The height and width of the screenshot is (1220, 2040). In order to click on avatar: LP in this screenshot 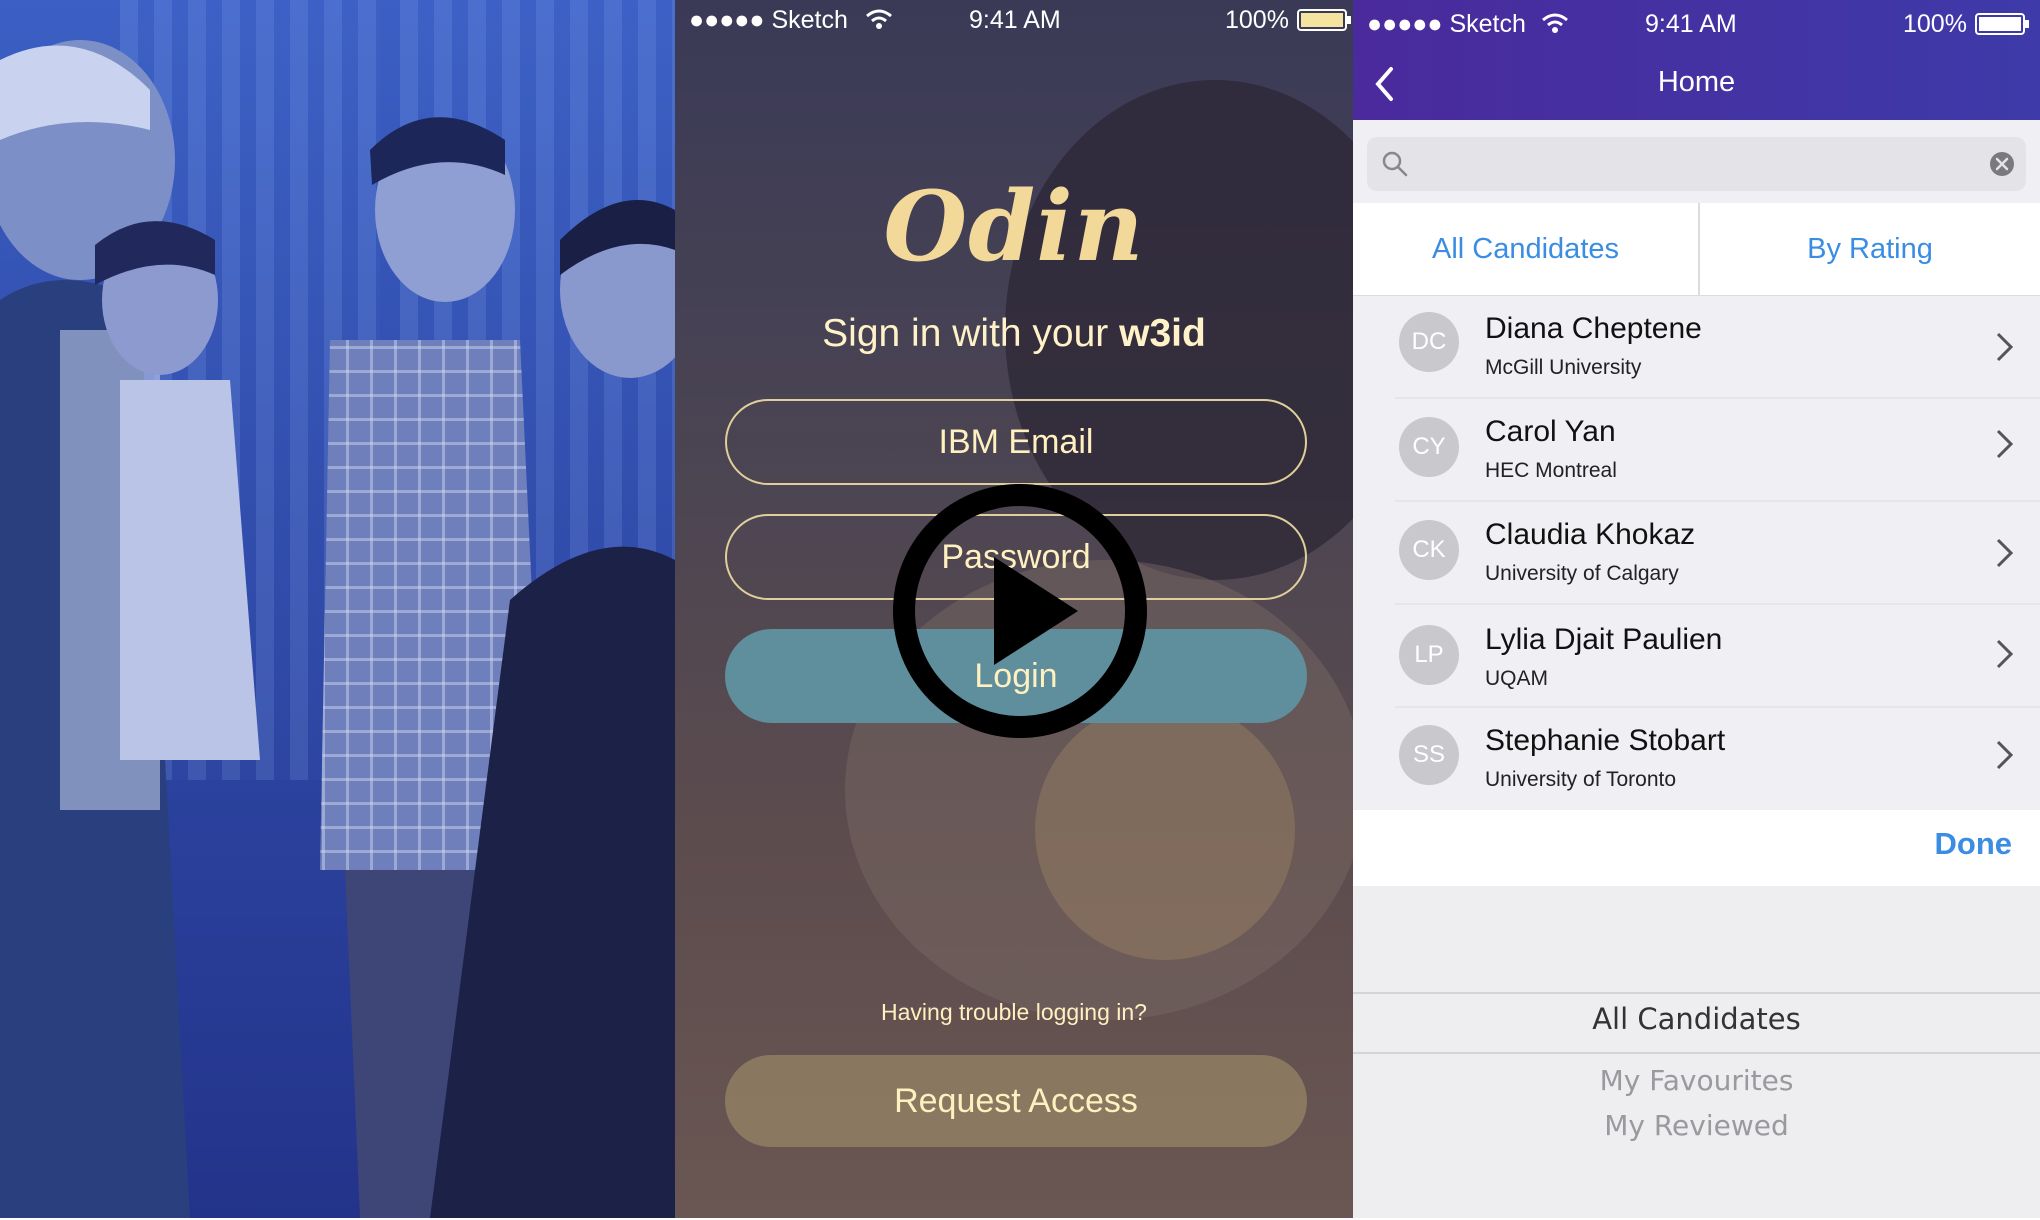, I will do `click(1429, 655)`.